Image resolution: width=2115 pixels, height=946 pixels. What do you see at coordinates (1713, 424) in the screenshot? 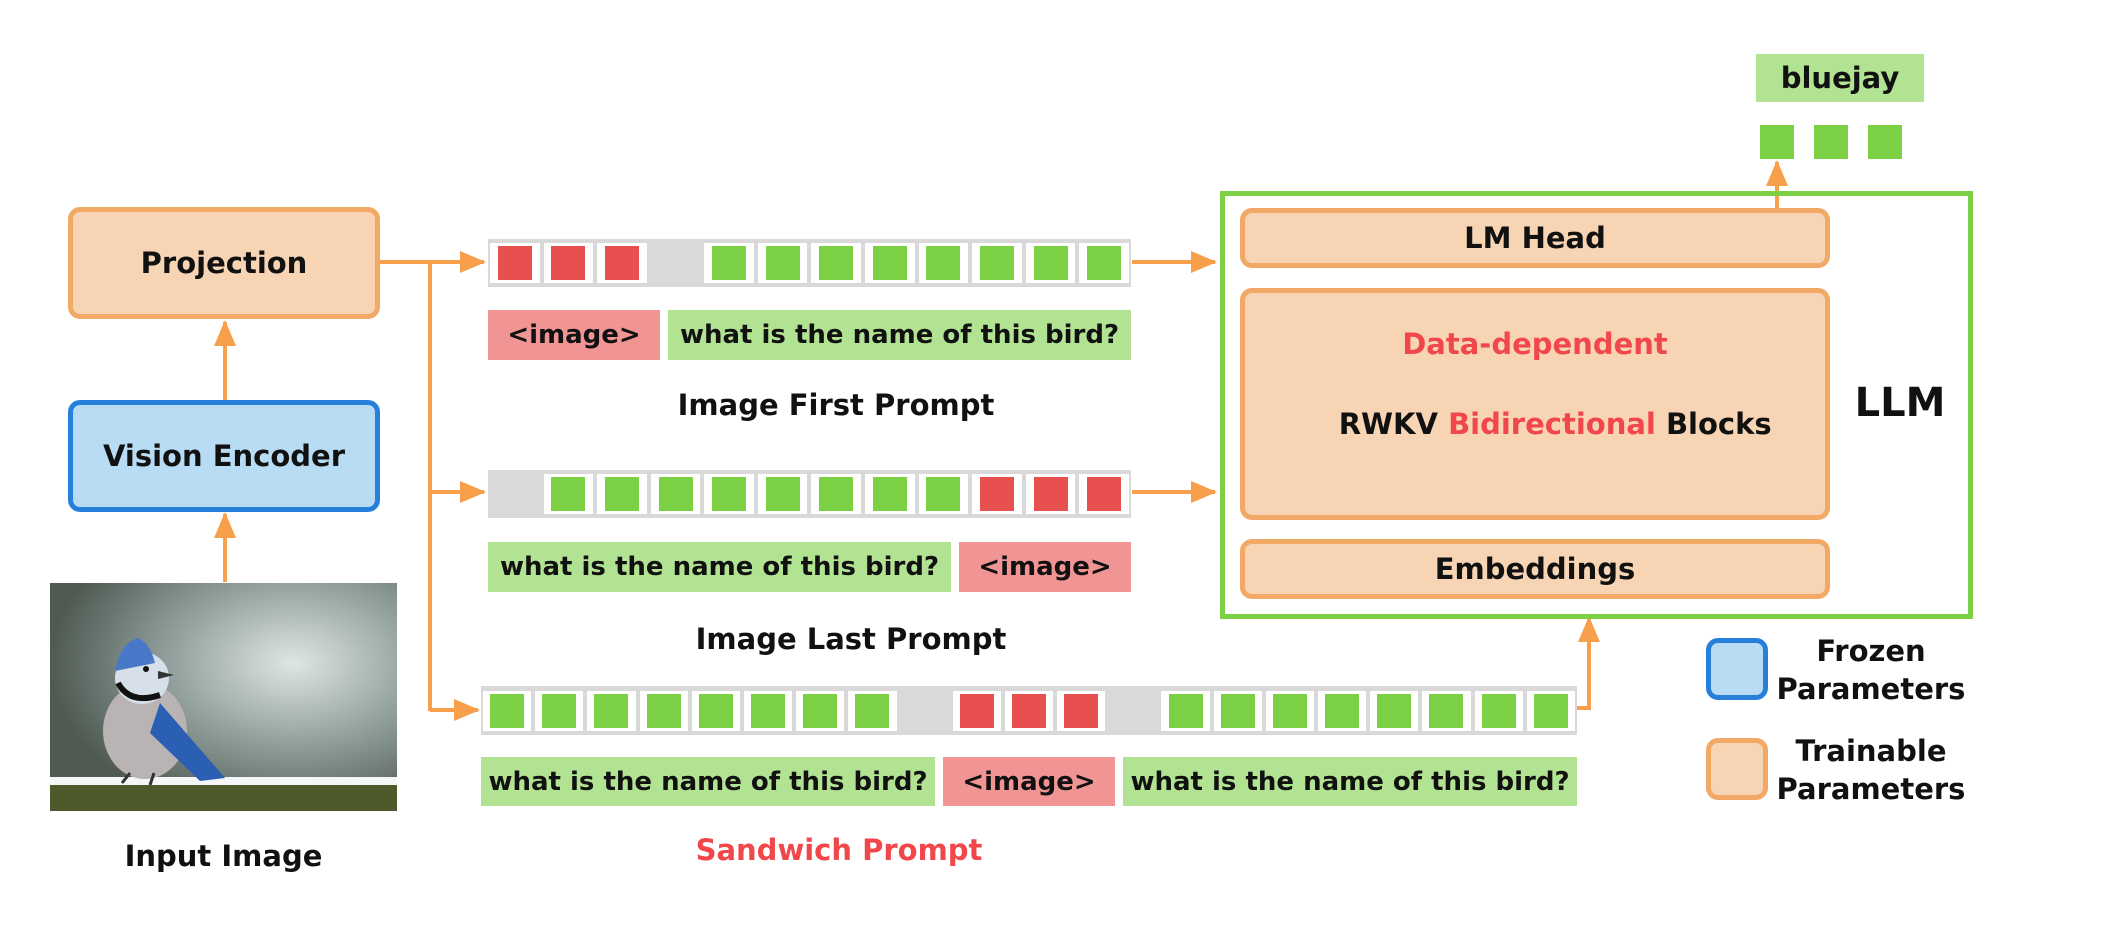
I see `blocks-label: Blocks` at bounding box center [1713, 424].